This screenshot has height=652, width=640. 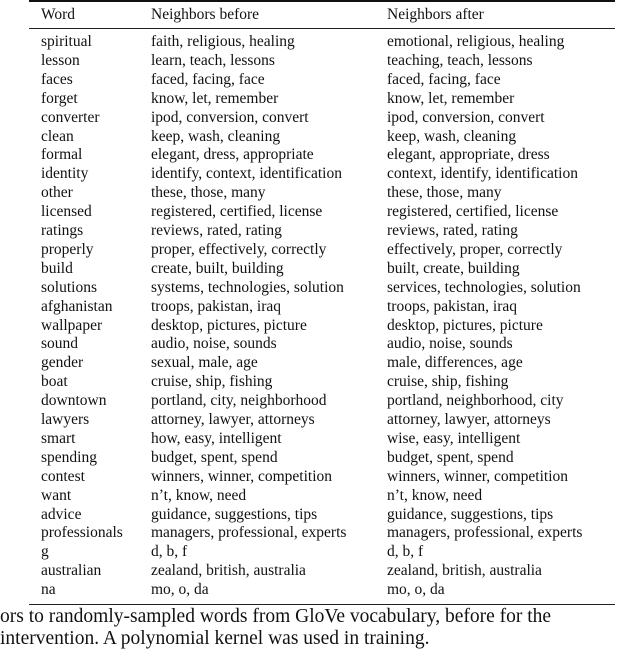 I want to click on cell-word: clean, so click(x=57, y=136).